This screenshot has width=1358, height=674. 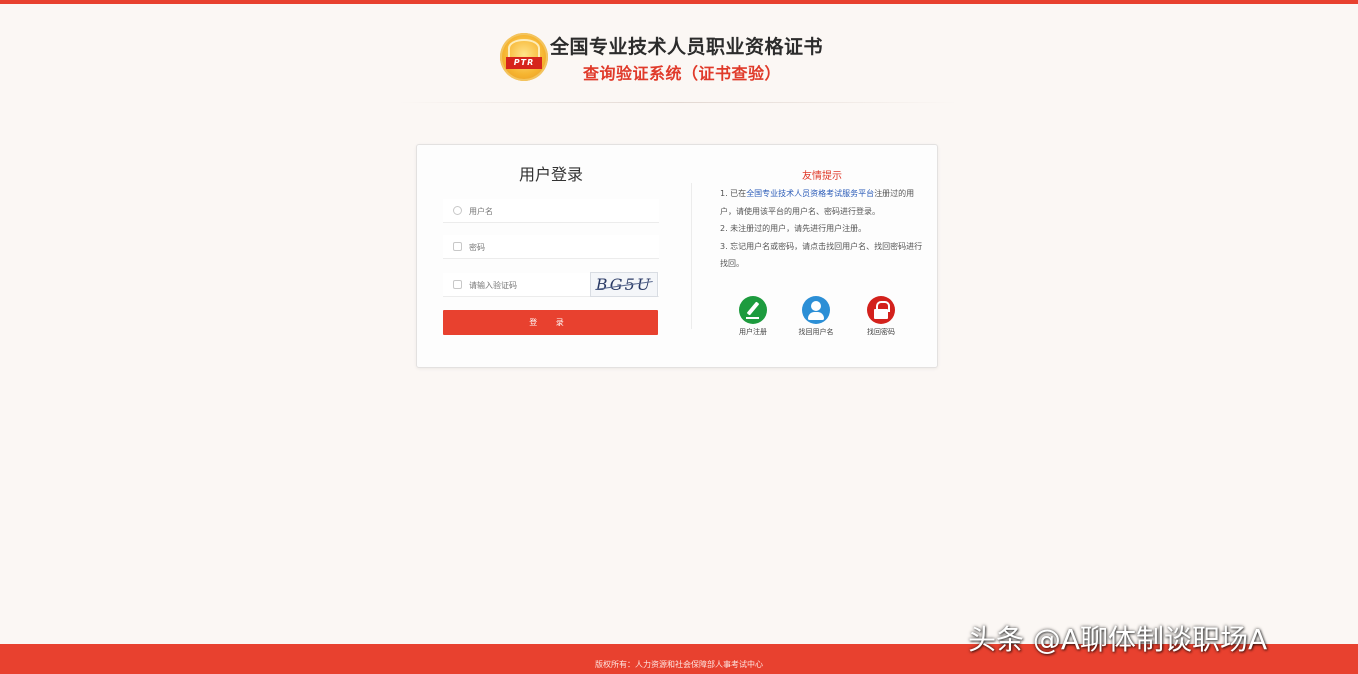 I want to click on captcha-input, so click(x=524, y=285).